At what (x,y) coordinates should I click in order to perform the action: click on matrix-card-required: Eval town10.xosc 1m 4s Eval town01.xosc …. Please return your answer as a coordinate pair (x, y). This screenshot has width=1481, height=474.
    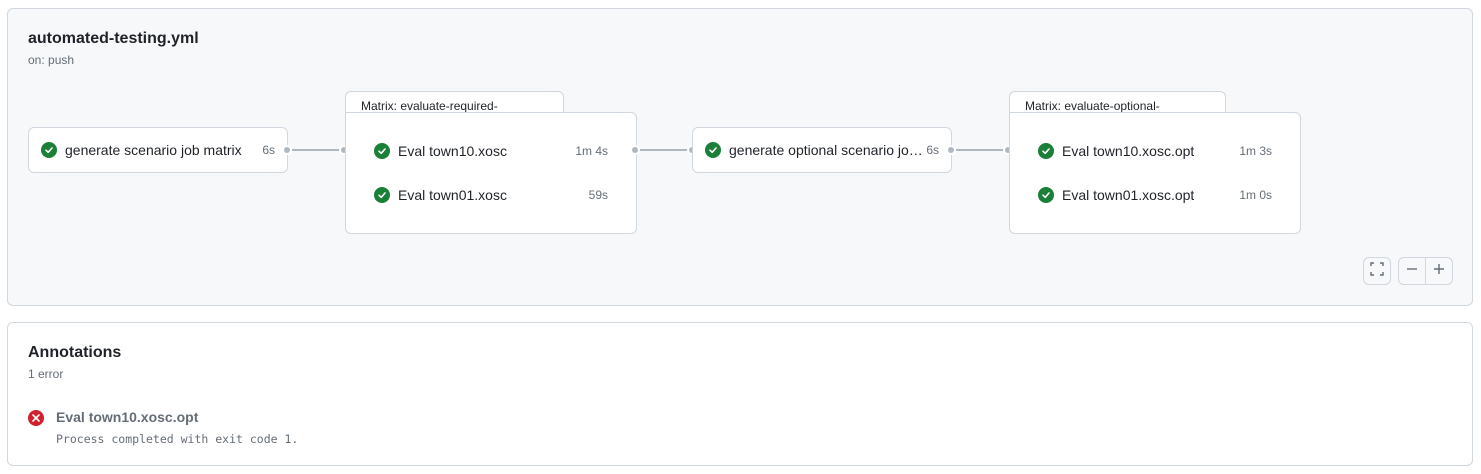
    Looking at the image, I should click on (491, 173).